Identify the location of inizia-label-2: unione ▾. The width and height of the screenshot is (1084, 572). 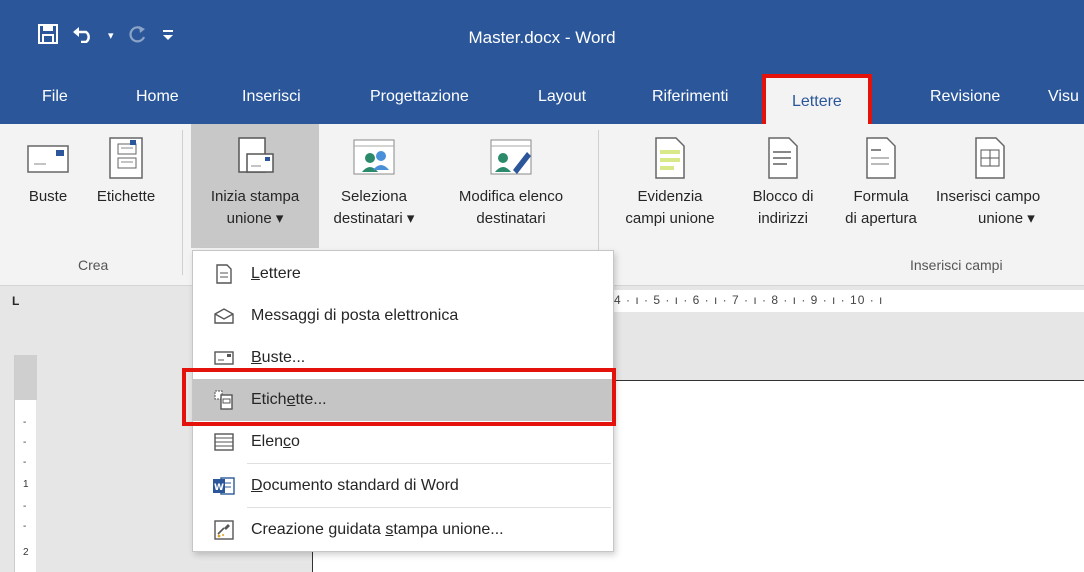
(255, 218).